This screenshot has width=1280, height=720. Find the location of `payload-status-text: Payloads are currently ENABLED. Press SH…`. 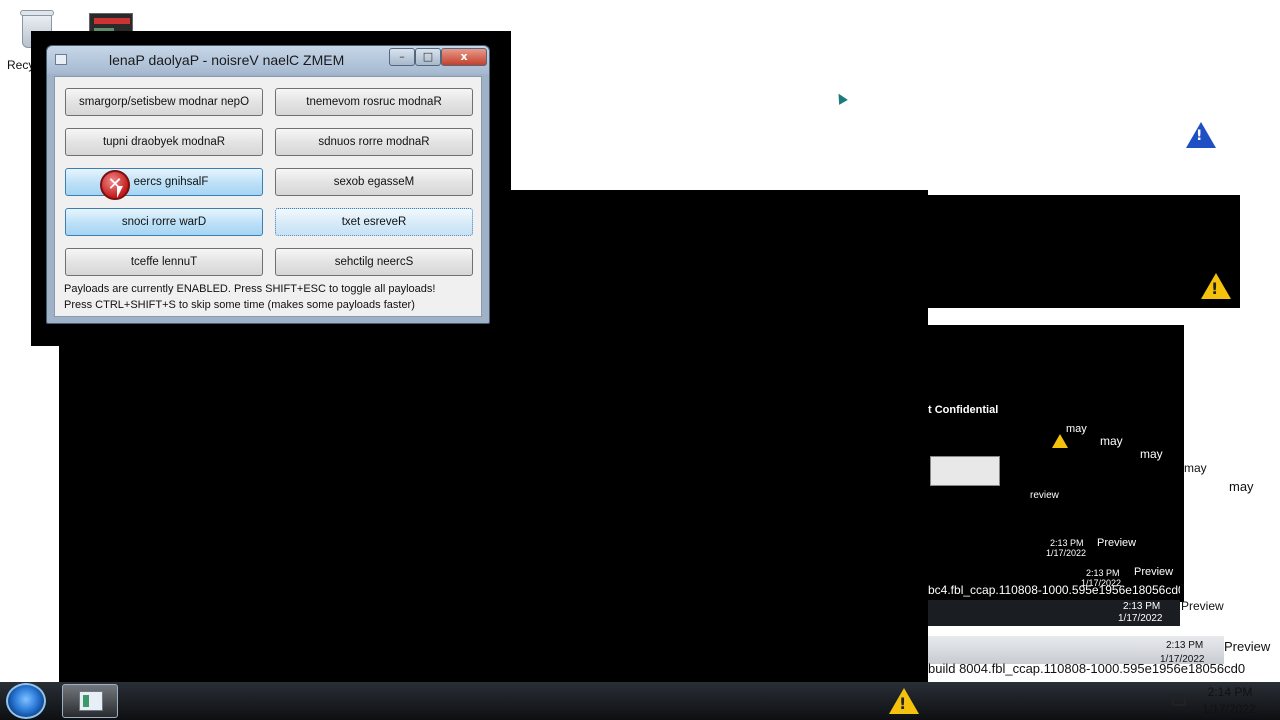

payload-status-text: Payloads are currently ENABLED. Press SH… is located at coordinates (250, 289).